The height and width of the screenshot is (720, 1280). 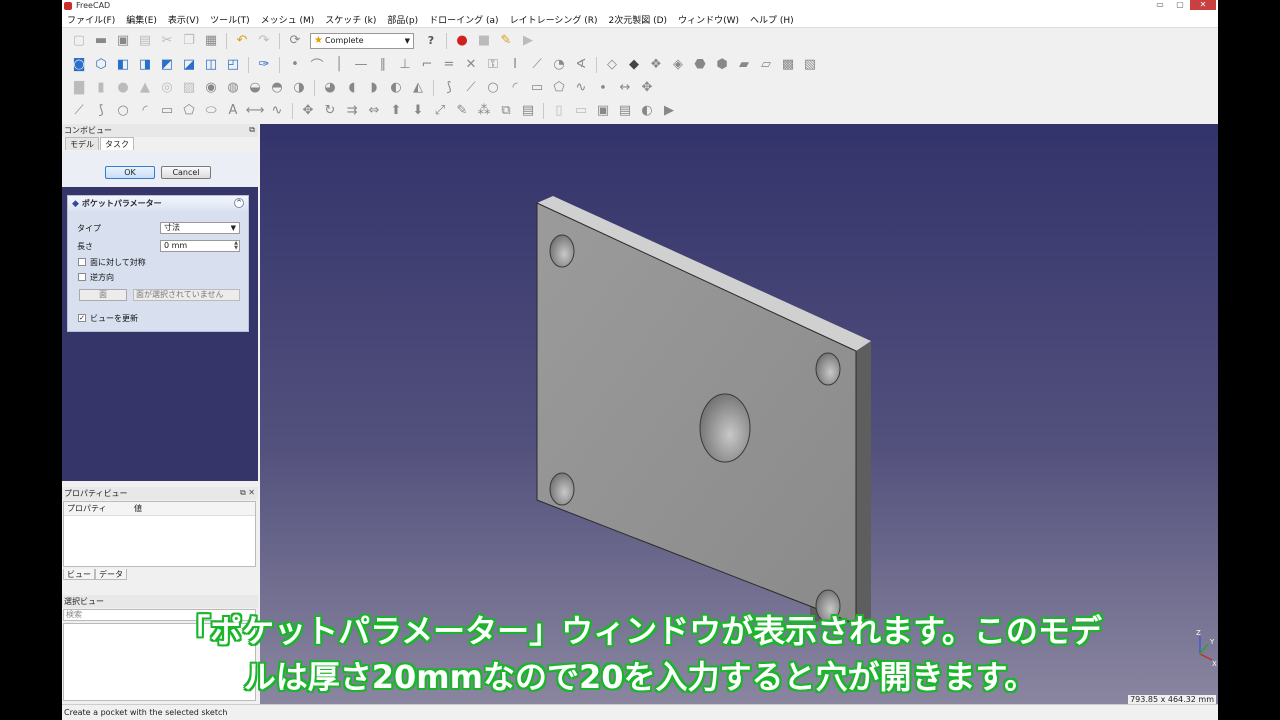 What do you see at coordinates (493, 88) in the screenshot?
I see `draft-circle-icon: ○` at bounding box center [493, 88].